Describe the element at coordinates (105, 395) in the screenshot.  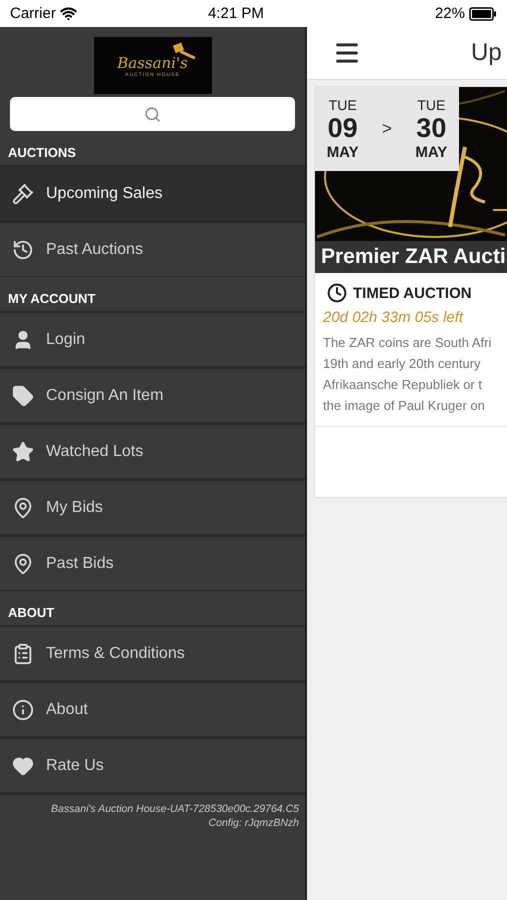
I see `menu-item-label: Consign An Item` at that location.